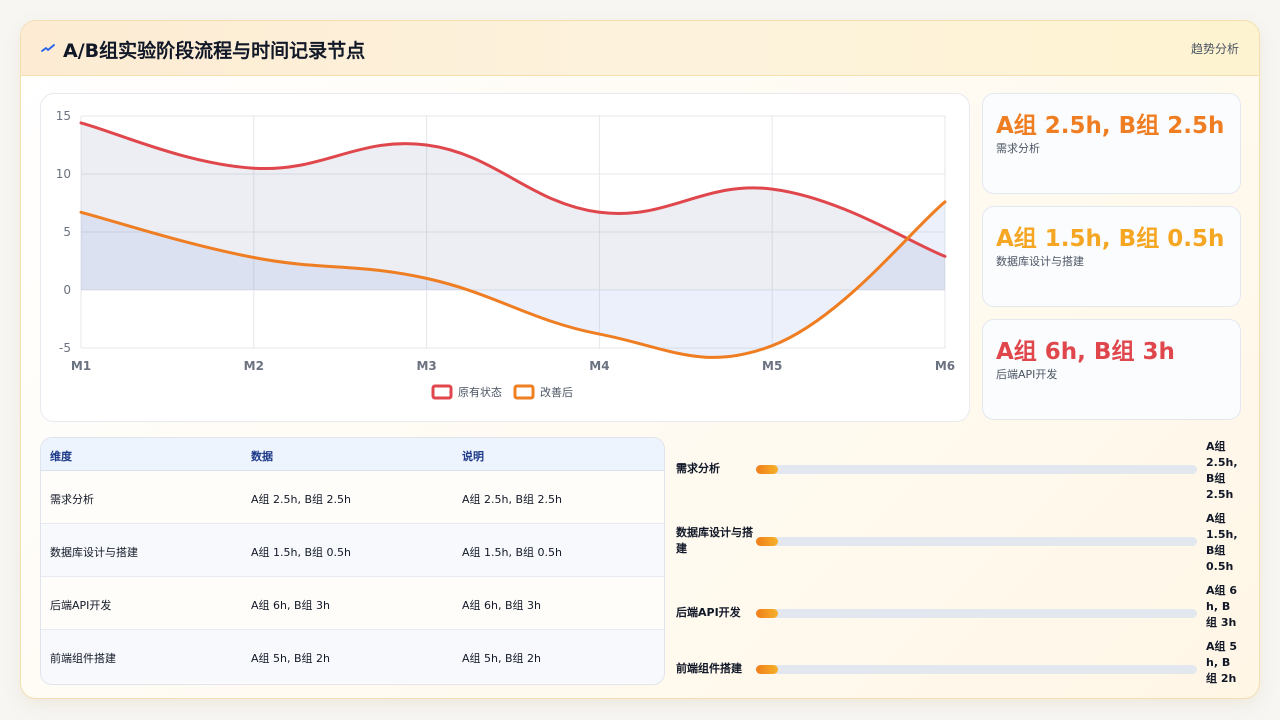 This screenshot has width=1280, height=720. I want to click on x-tick-label: M2, so click(254, 366).